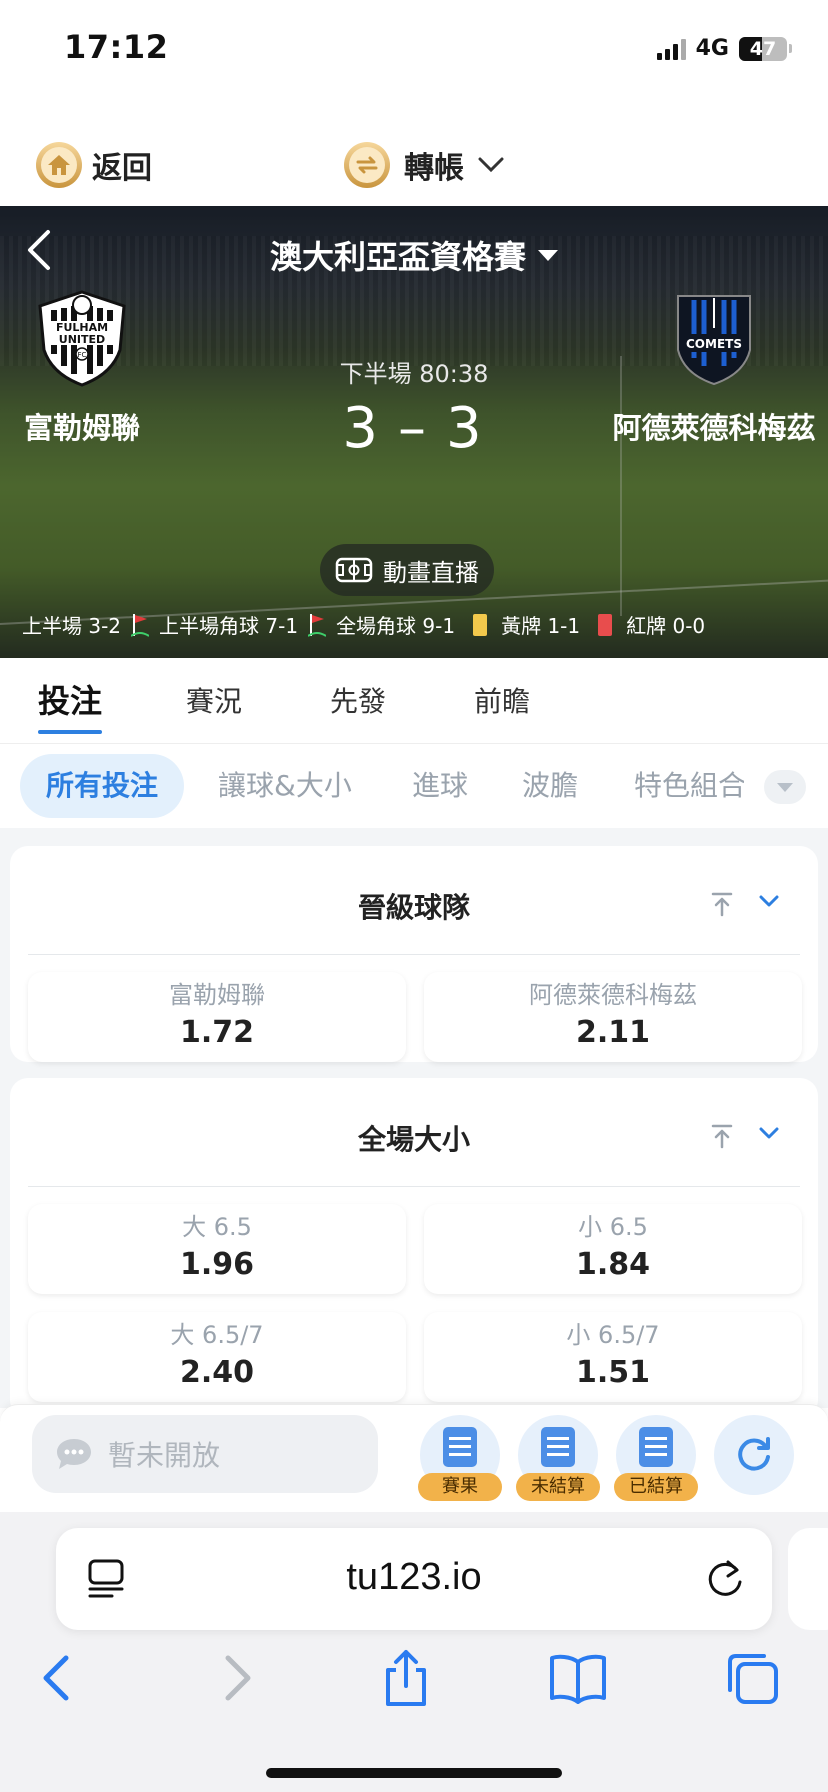 The height and width of the screenshot is (1792, 828). What do you see at coordinates (414, 1458) in the screenshot?
I see `bottom-action-bar: 暫未開放 賽果 未結算 已結算` at bounding box center [414, 1458].